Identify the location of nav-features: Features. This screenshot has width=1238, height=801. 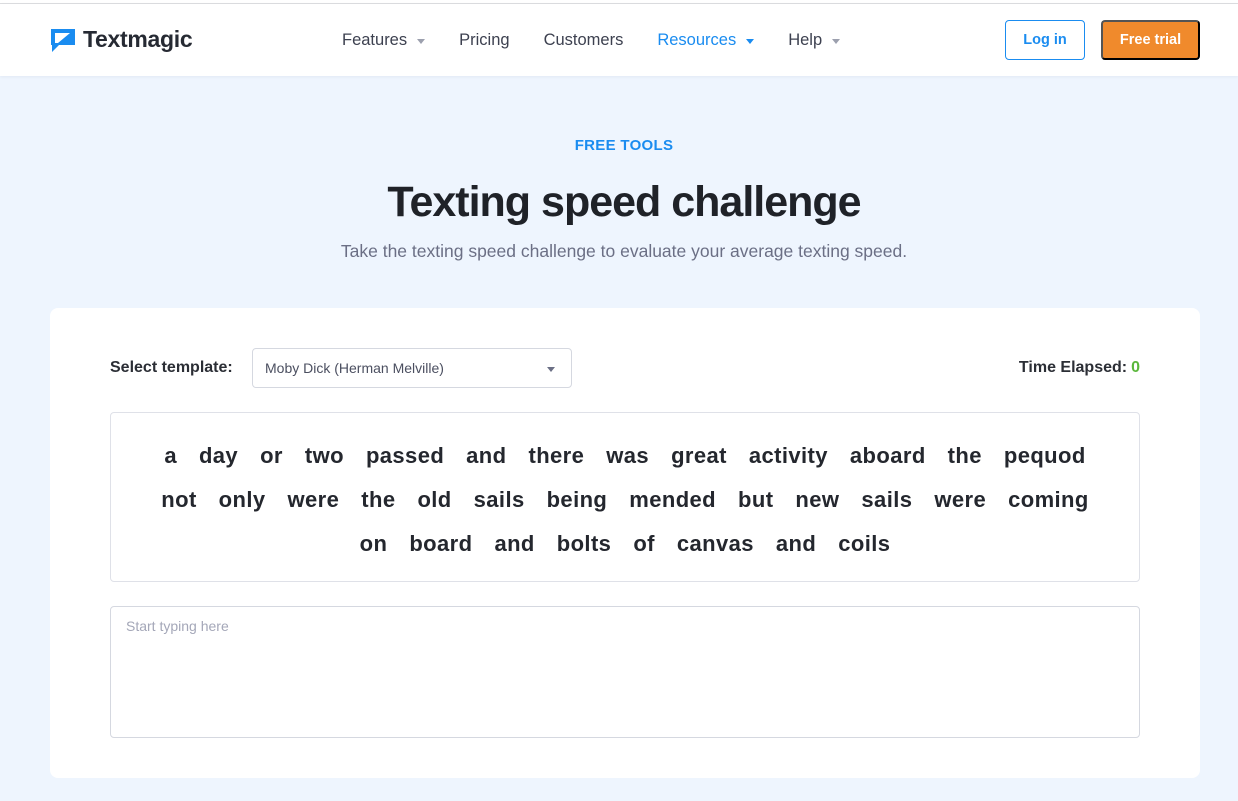
(384, 40).